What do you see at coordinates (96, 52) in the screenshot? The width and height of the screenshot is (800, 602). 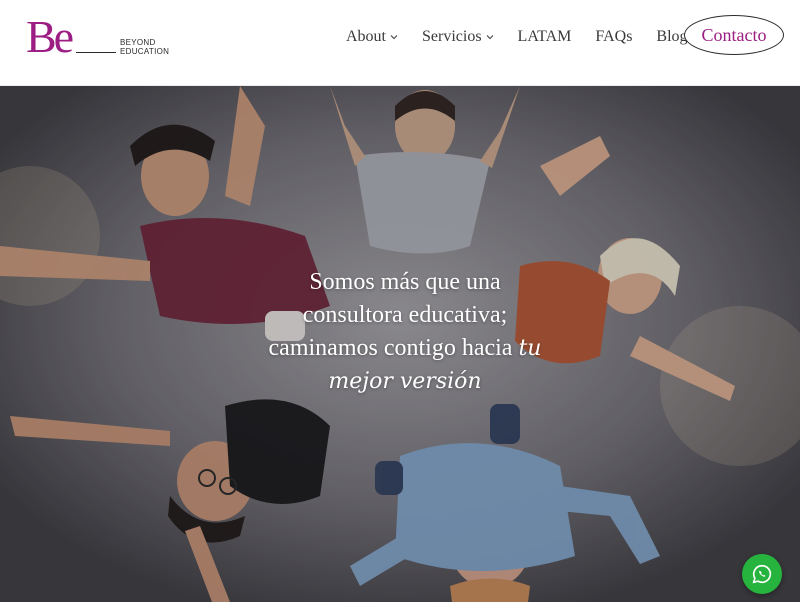 I see `logo-divider` at bounding box center [96, 52].